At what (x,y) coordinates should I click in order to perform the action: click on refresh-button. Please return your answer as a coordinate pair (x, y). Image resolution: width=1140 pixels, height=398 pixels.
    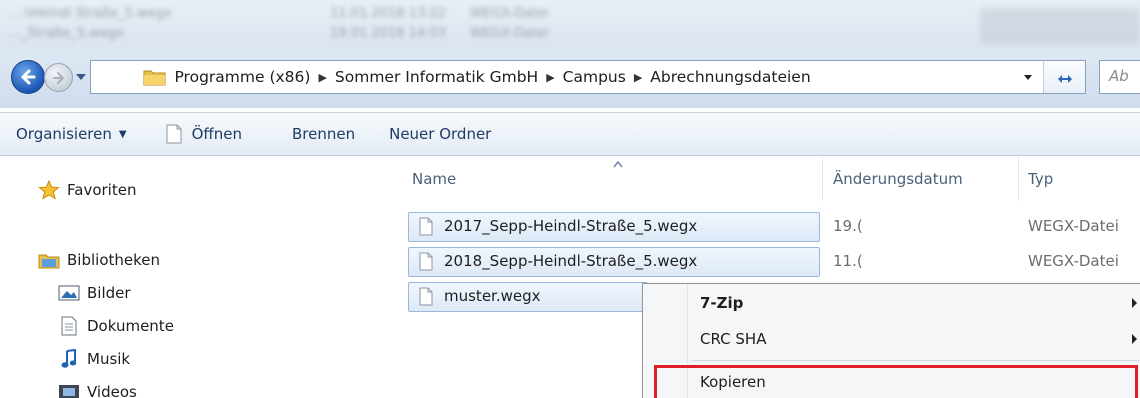
    Looking at the image, I should click on (1064, 77).